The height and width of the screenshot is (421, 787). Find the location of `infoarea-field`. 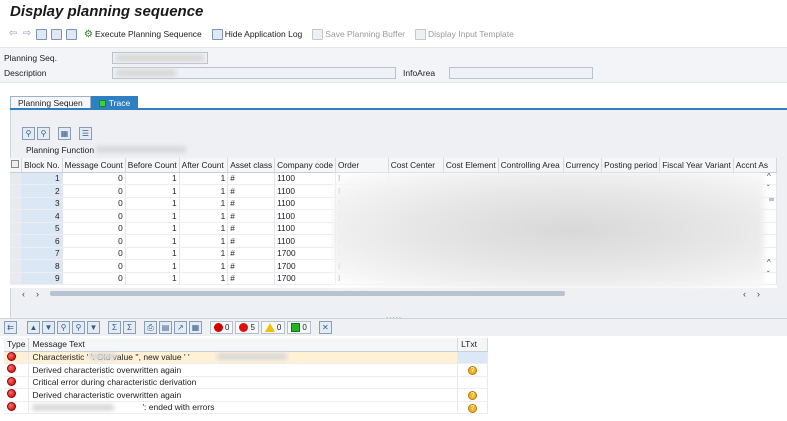

infoarea-field is located at coordinates (521, 73).